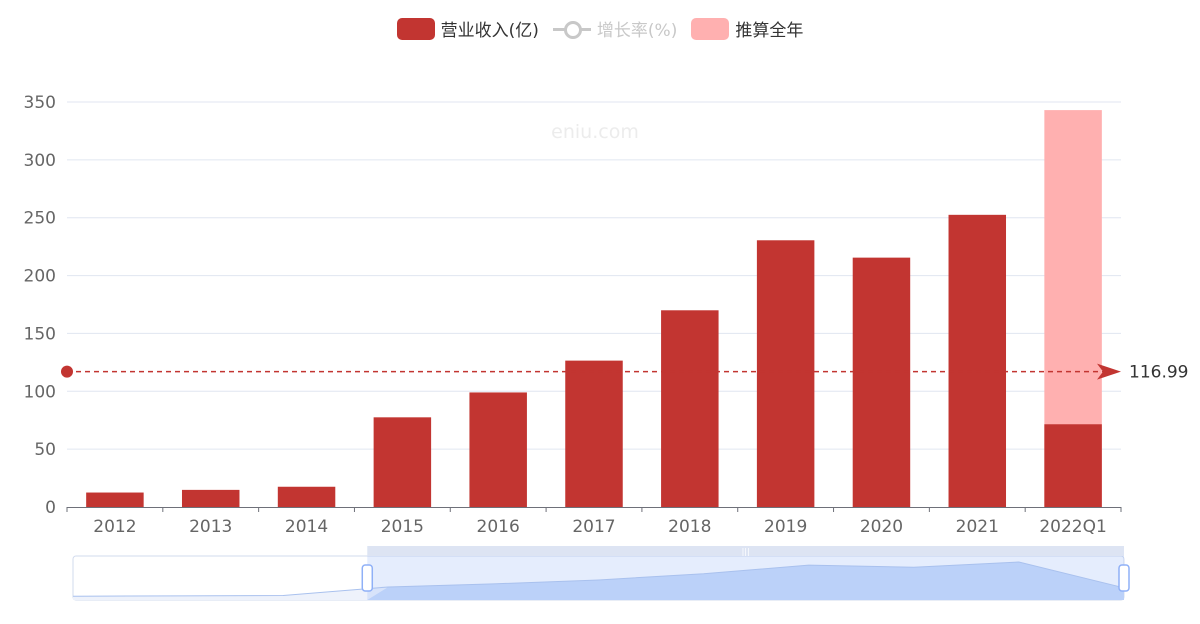 This screenshot has height=624, width=1200. I want to click on x-tick-label: 2014, so click(306, 527).